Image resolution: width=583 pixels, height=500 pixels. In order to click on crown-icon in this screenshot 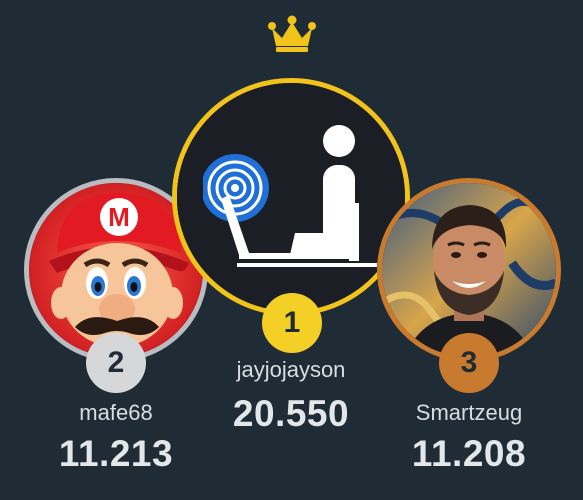, I will do `click(292, 34)`.